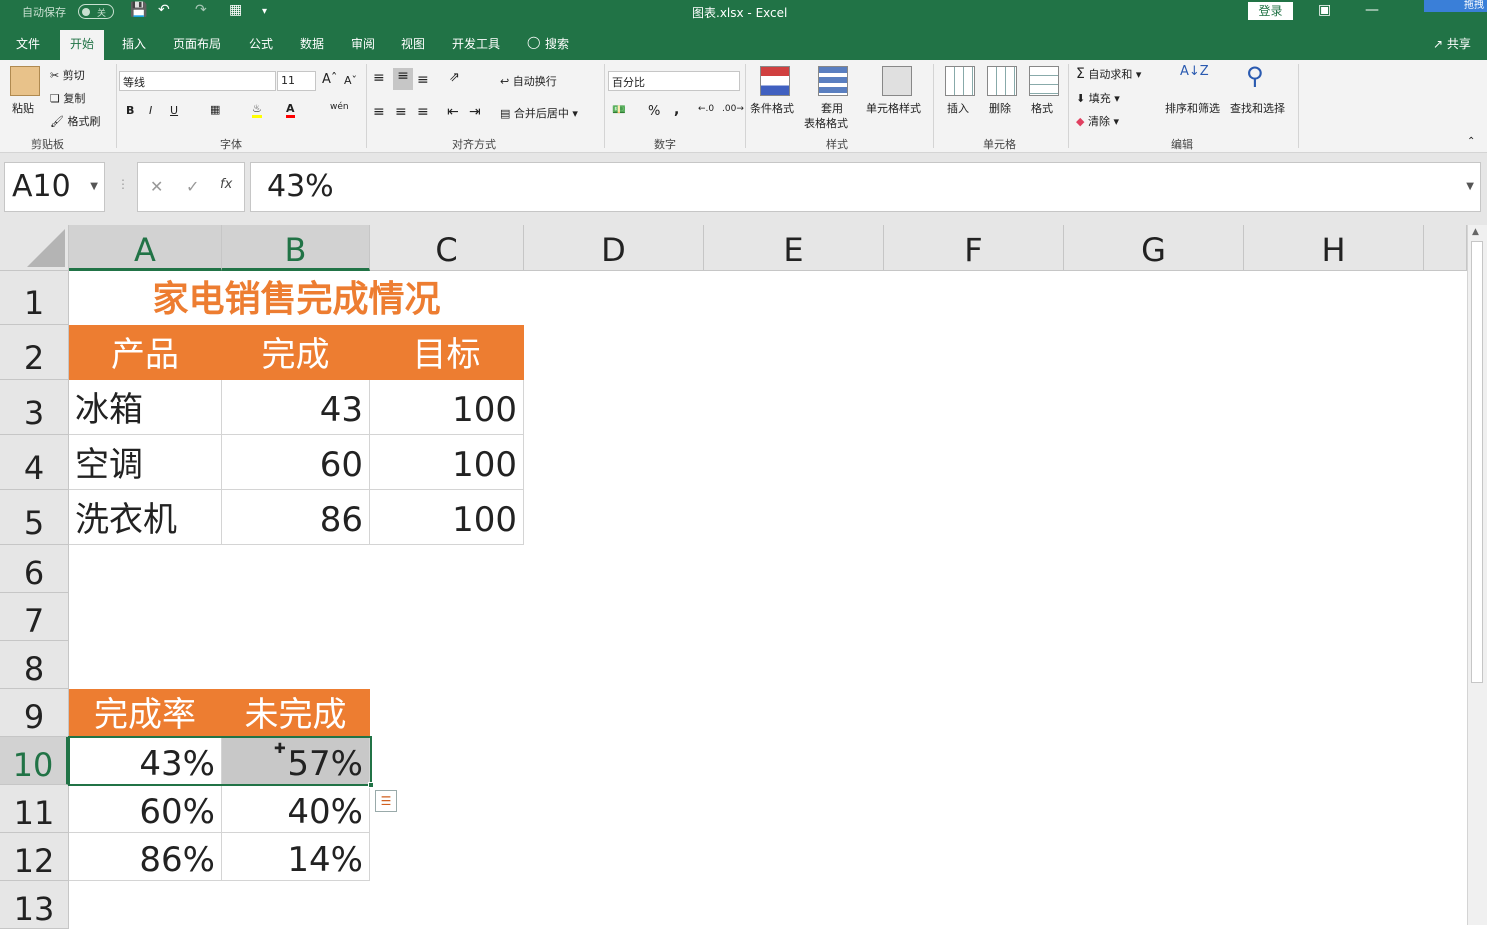 This screenshot has height=937, width=1487. Describe the element at coordinates (34, 352) in the screenshot. I see `row-header-2: 2` at that location.